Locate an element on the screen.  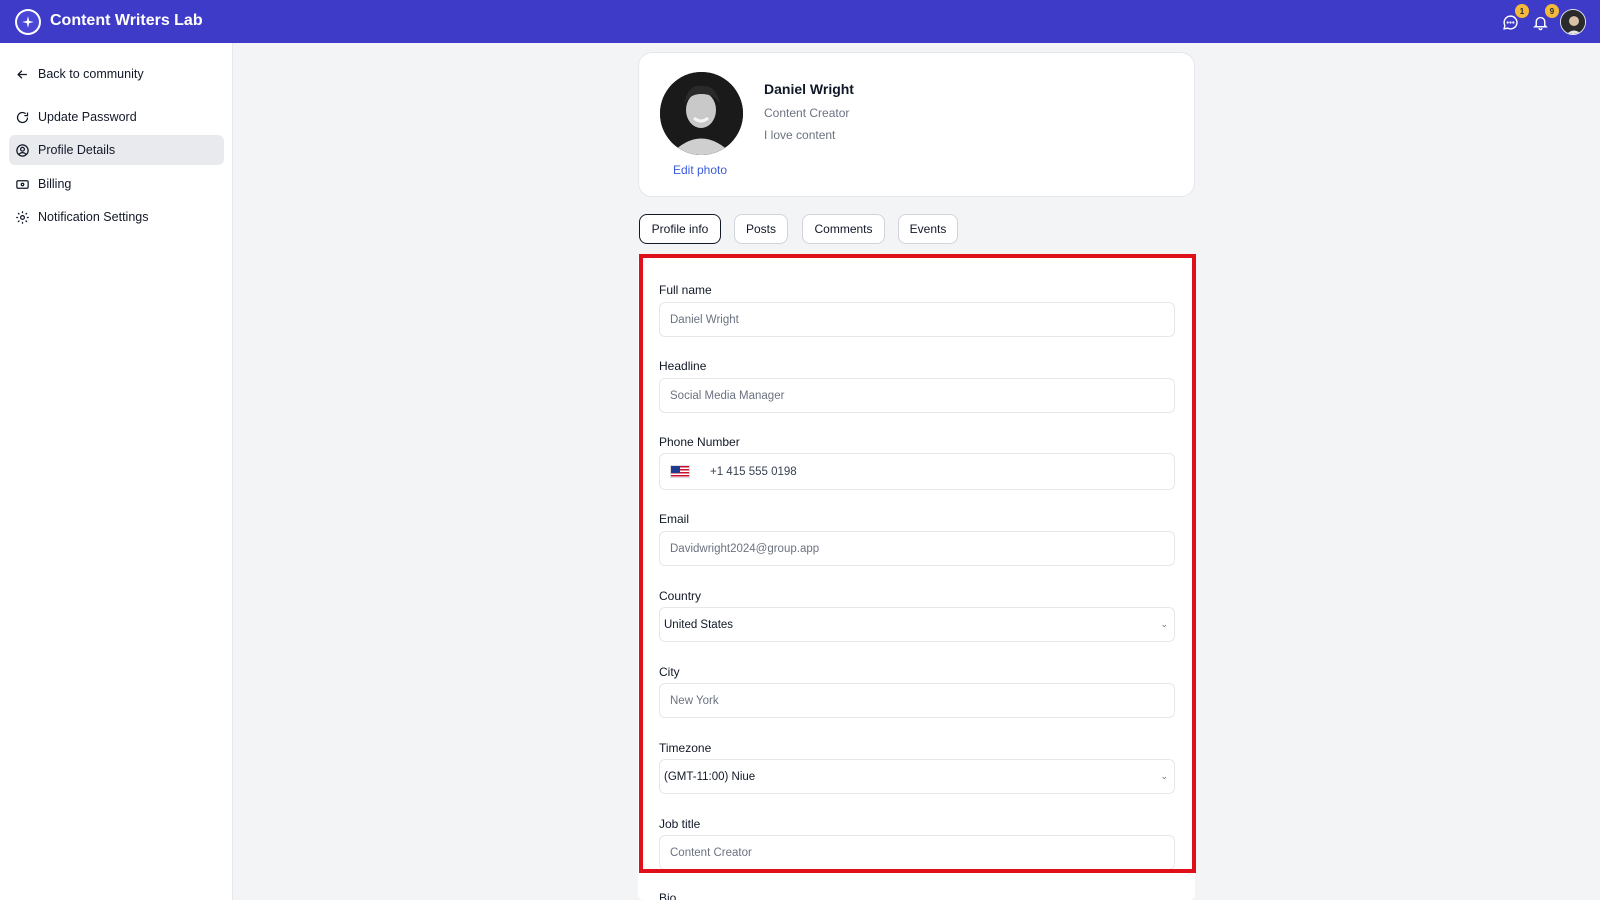
profile-avatar is located at coordinates (701, 113).